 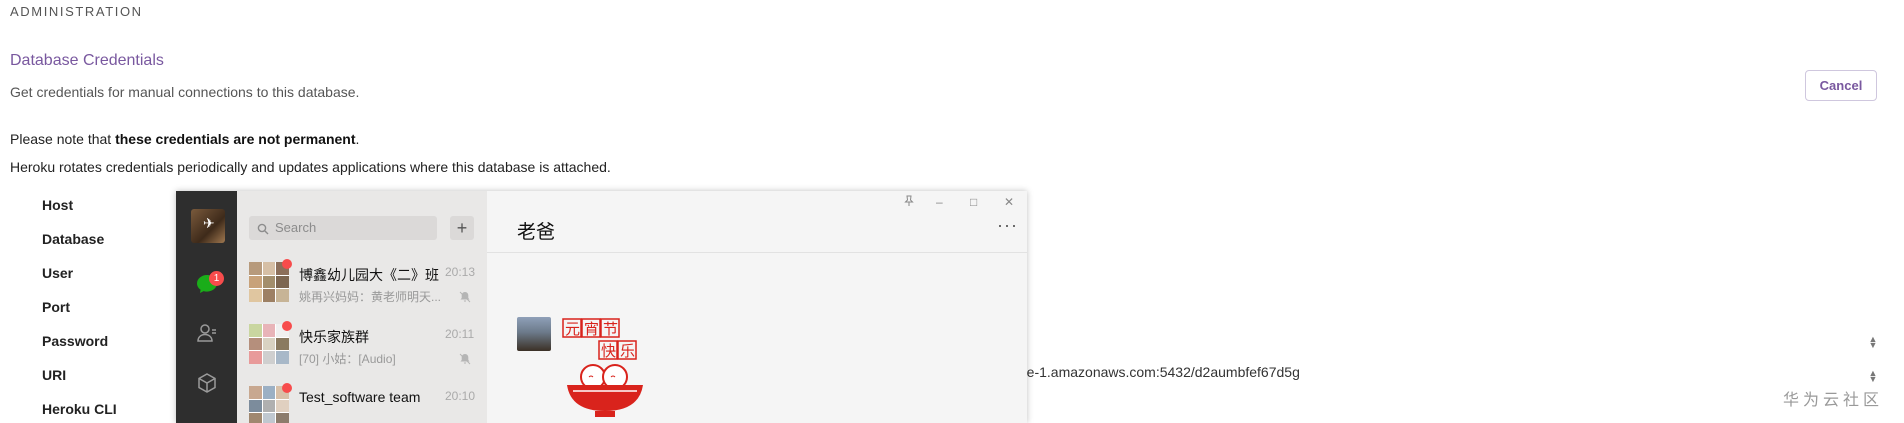 What do you see at coordinates (87, 60) in the screenshot?
I see `panel-title: Database Credentials` at bounding box center [87, 60].